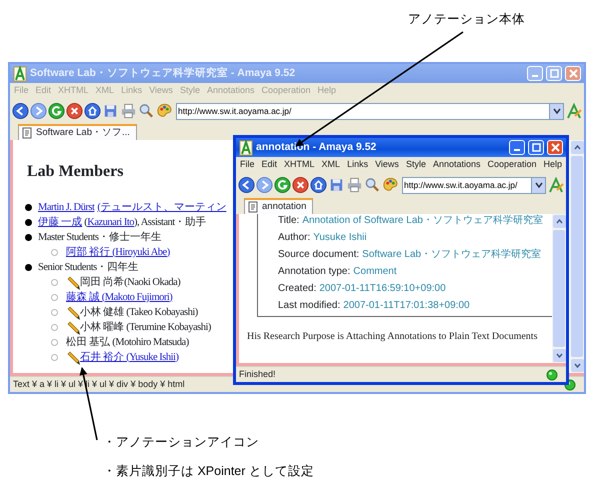 The height and width of the screenshot is (486, 592). I want to click on list-text: 松田 基弘 (Motohiro Matsuda), so click(127, 342).